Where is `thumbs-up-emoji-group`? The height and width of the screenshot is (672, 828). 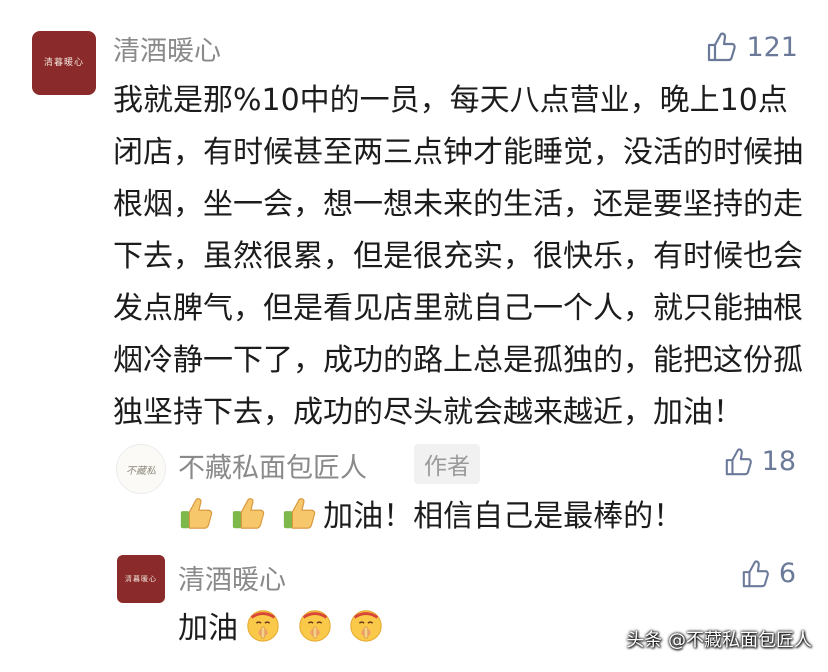
thumbs-up-emoji-group is located at coordinates (250, 513).